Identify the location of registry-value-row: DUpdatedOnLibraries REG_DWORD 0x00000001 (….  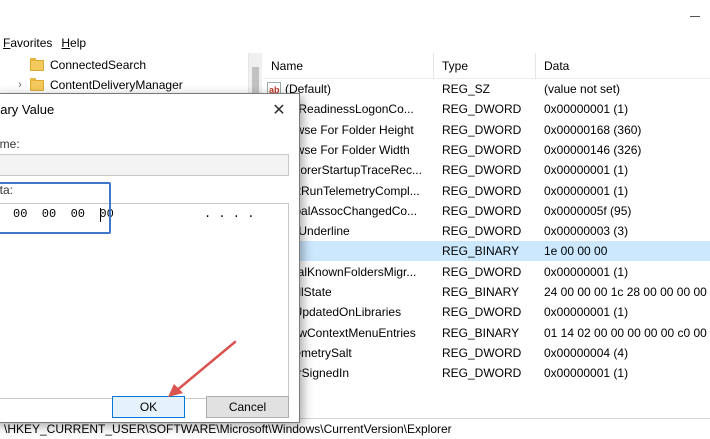
(486, 312).